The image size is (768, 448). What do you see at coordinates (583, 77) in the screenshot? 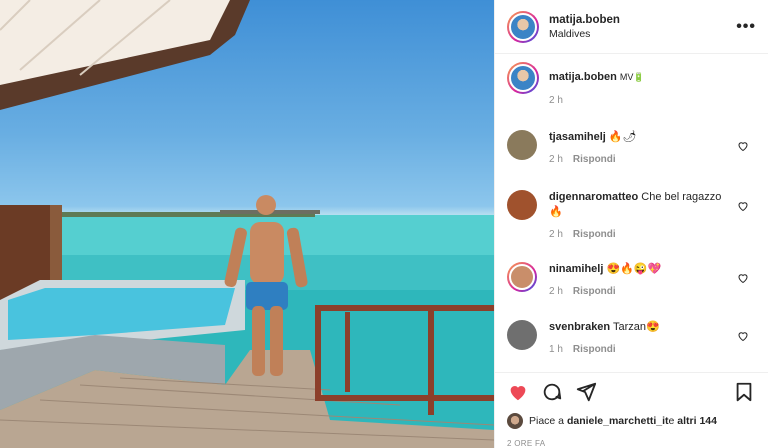
I see `caption-username: matija.boben` at bounding box center [583, 77].